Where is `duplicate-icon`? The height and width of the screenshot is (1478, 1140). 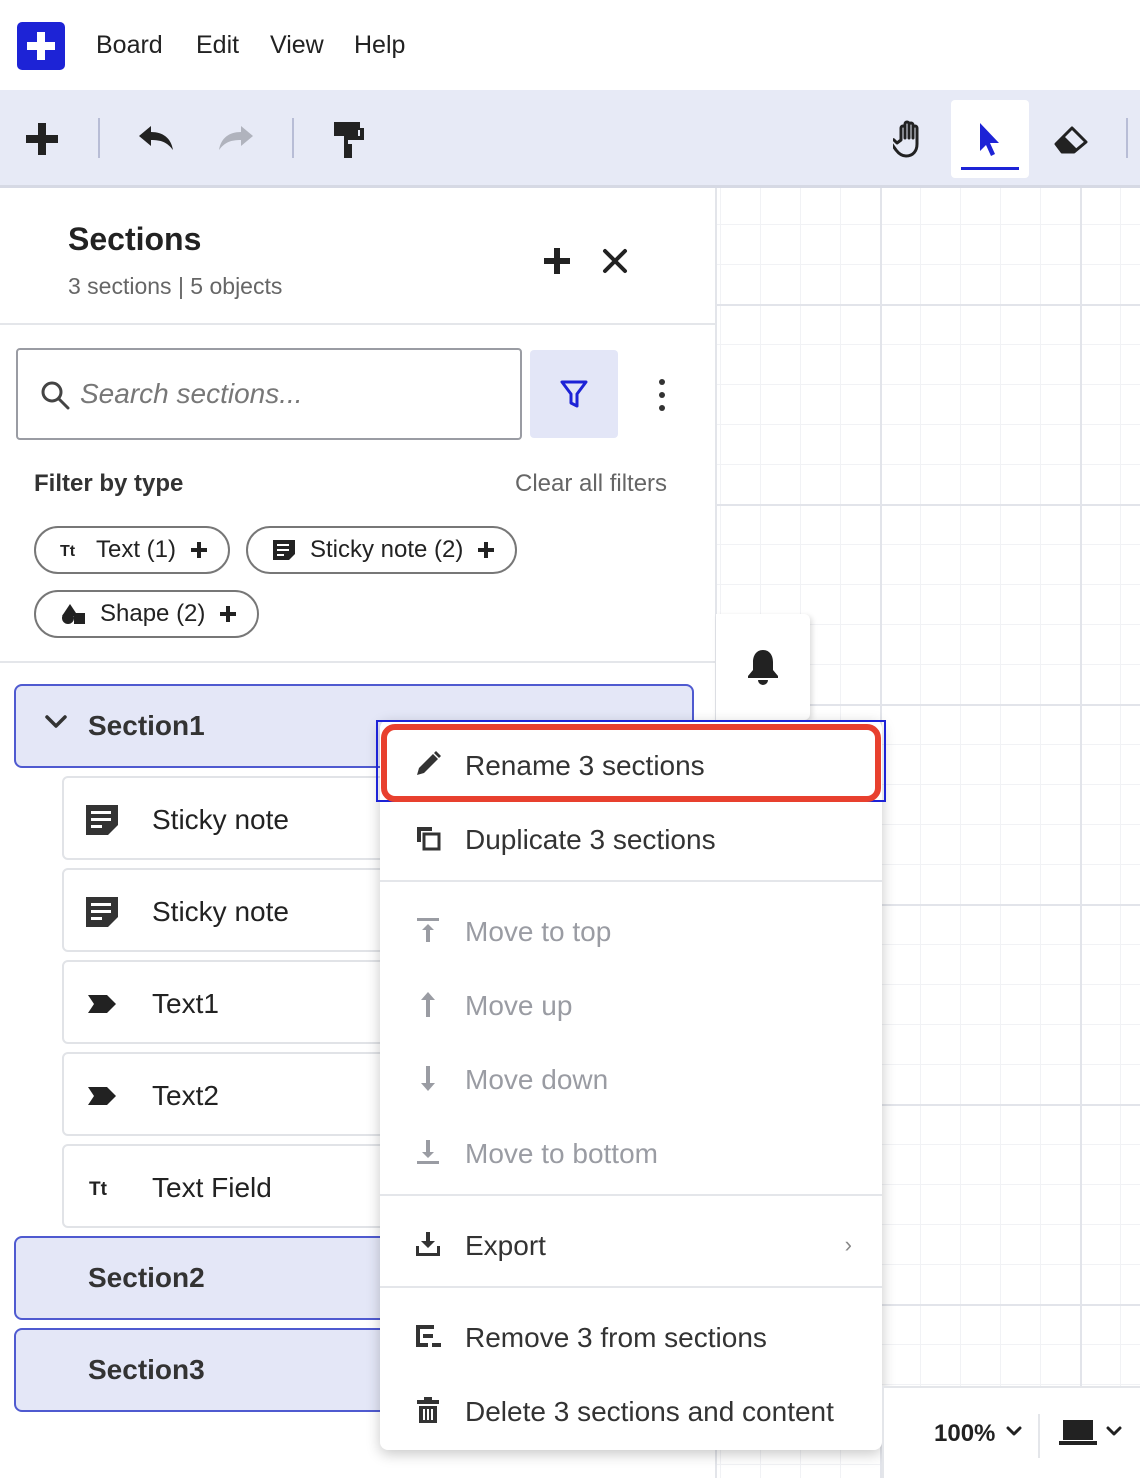
duplicate-icon is located at coordinates (428, 838).